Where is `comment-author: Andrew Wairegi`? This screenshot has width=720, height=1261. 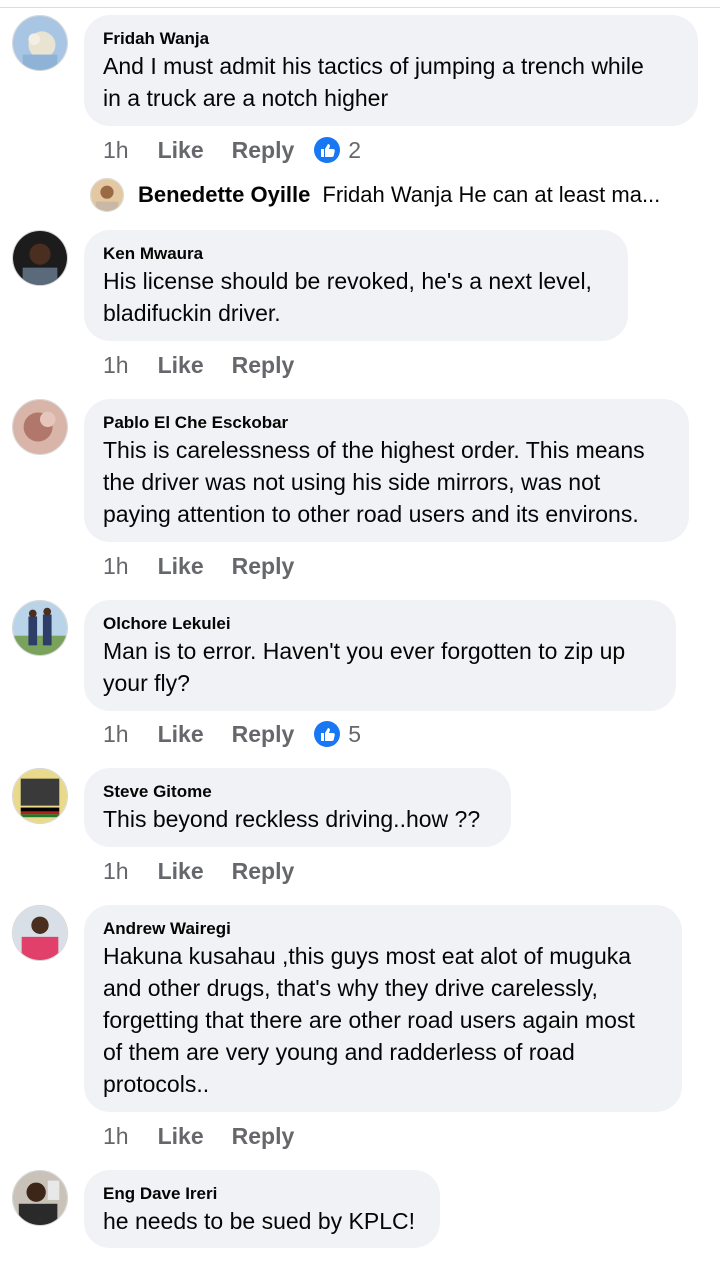
comment-author: Andrew Wairegi is located at coordinates (382, 929).